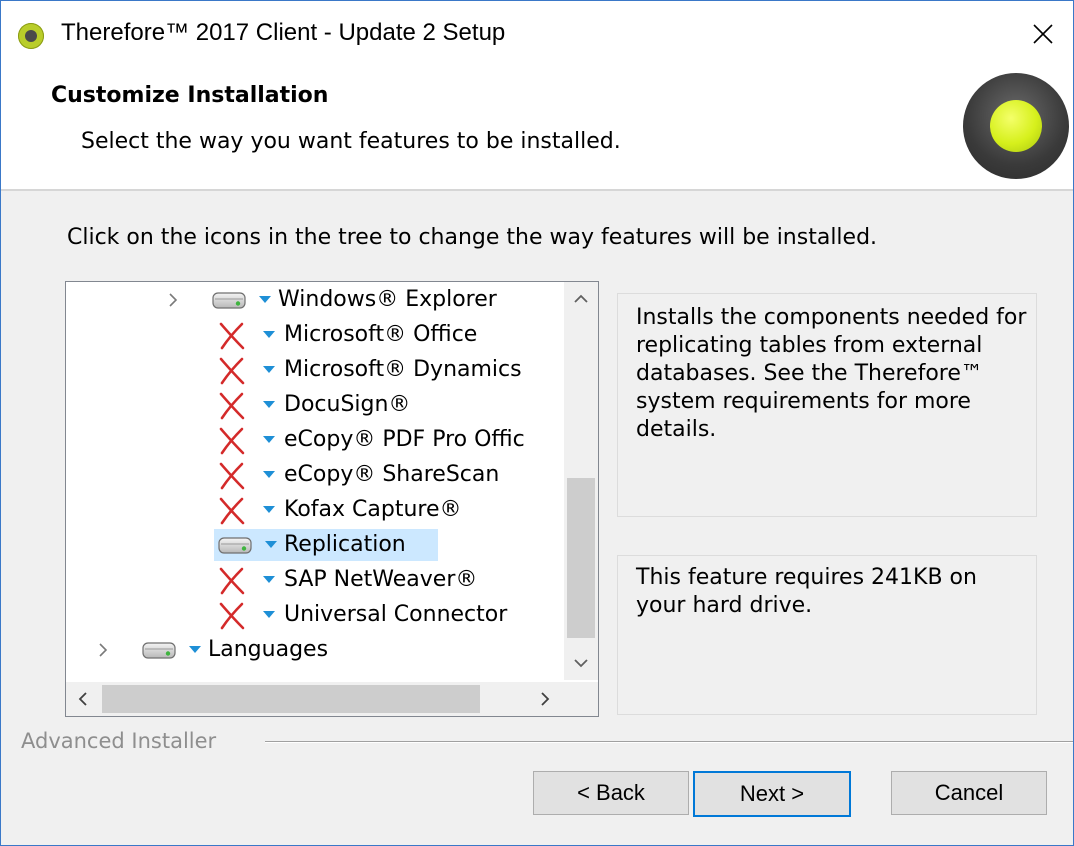  Describe the element at coordinates (387, 299) in the screenshot. I see `tree-item-label: Windows® Explorer` at that location.